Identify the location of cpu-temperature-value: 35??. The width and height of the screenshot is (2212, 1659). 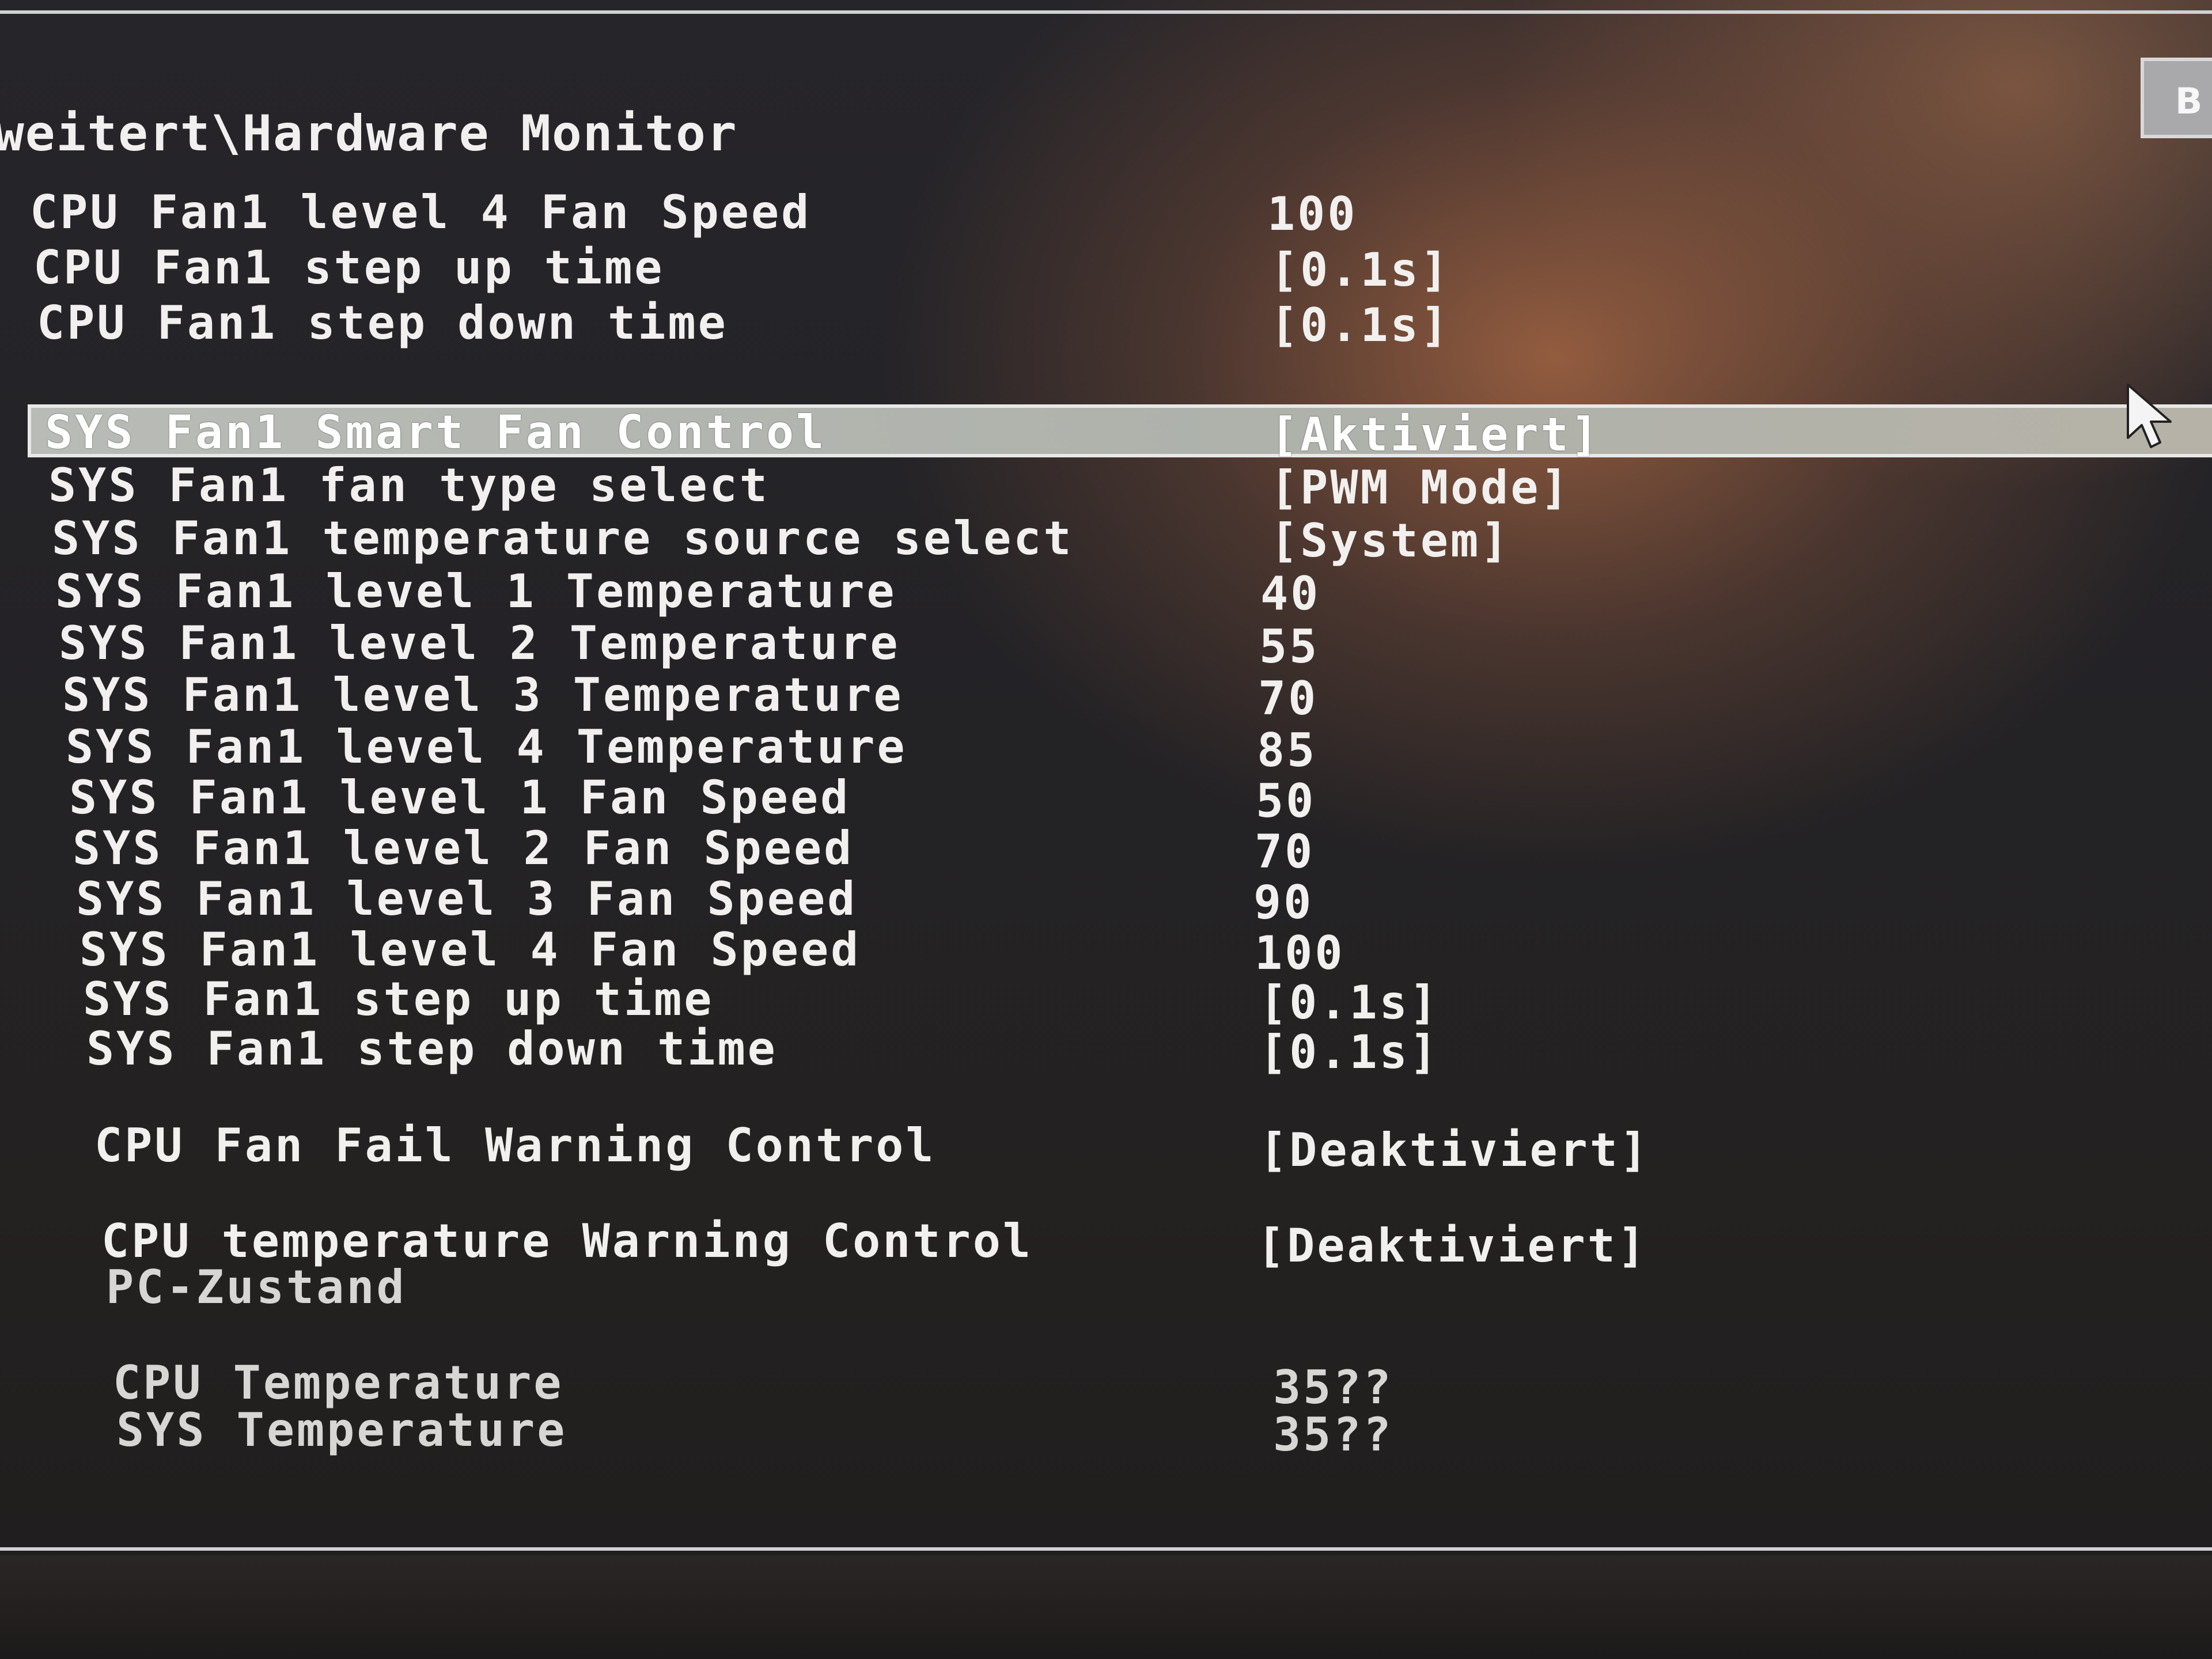
(1333, 1387).